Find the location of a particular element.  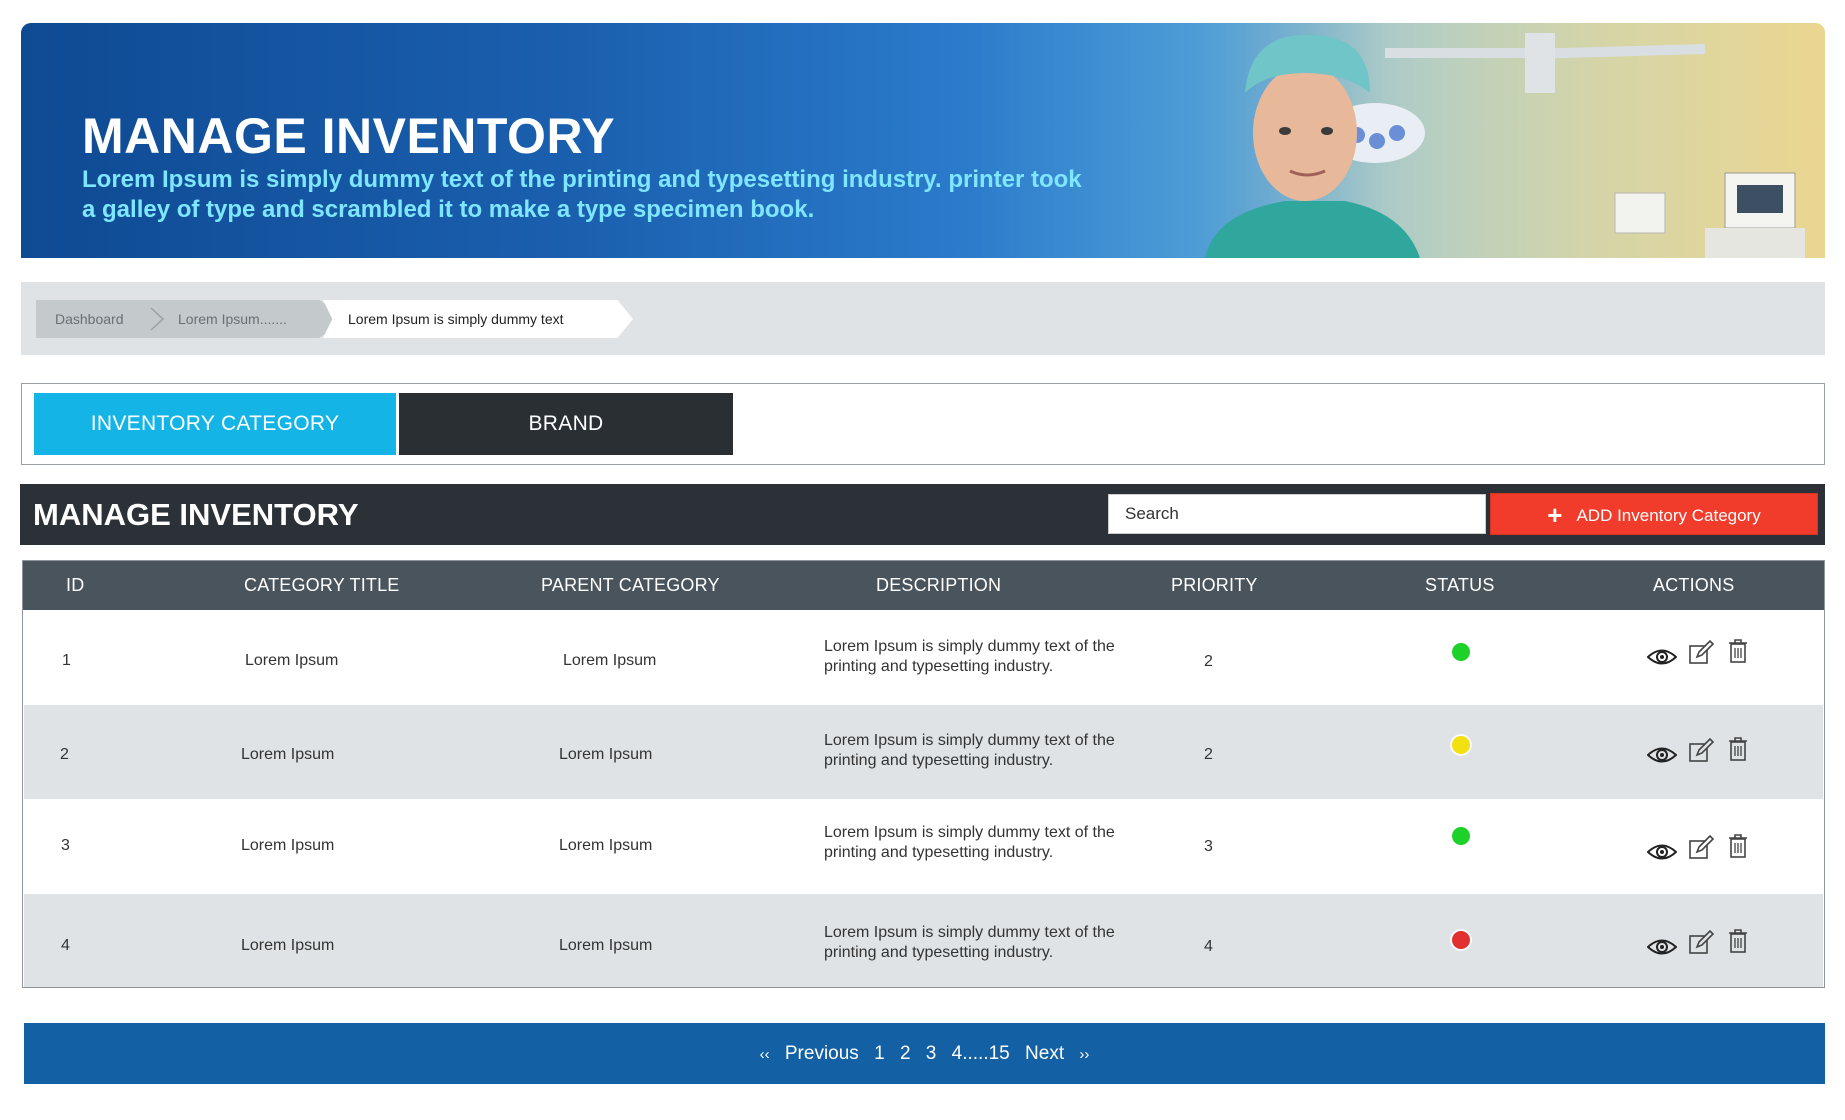

chevron-right-icon is located at coordinates (157, 319).